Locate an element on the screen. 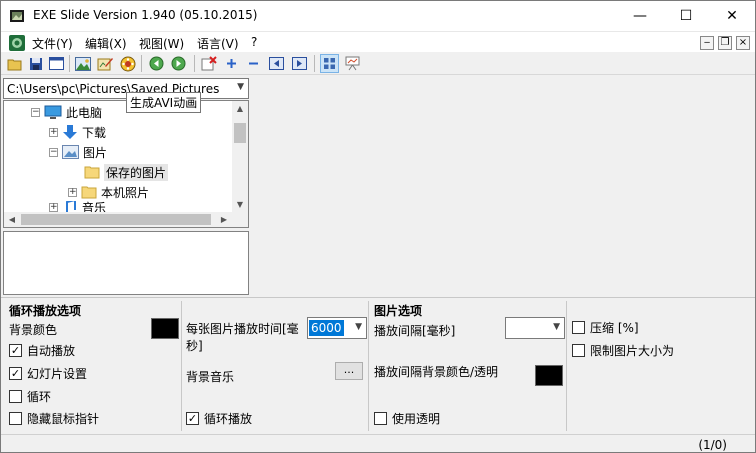  create-avi-button is located at coordinates (127, 63).